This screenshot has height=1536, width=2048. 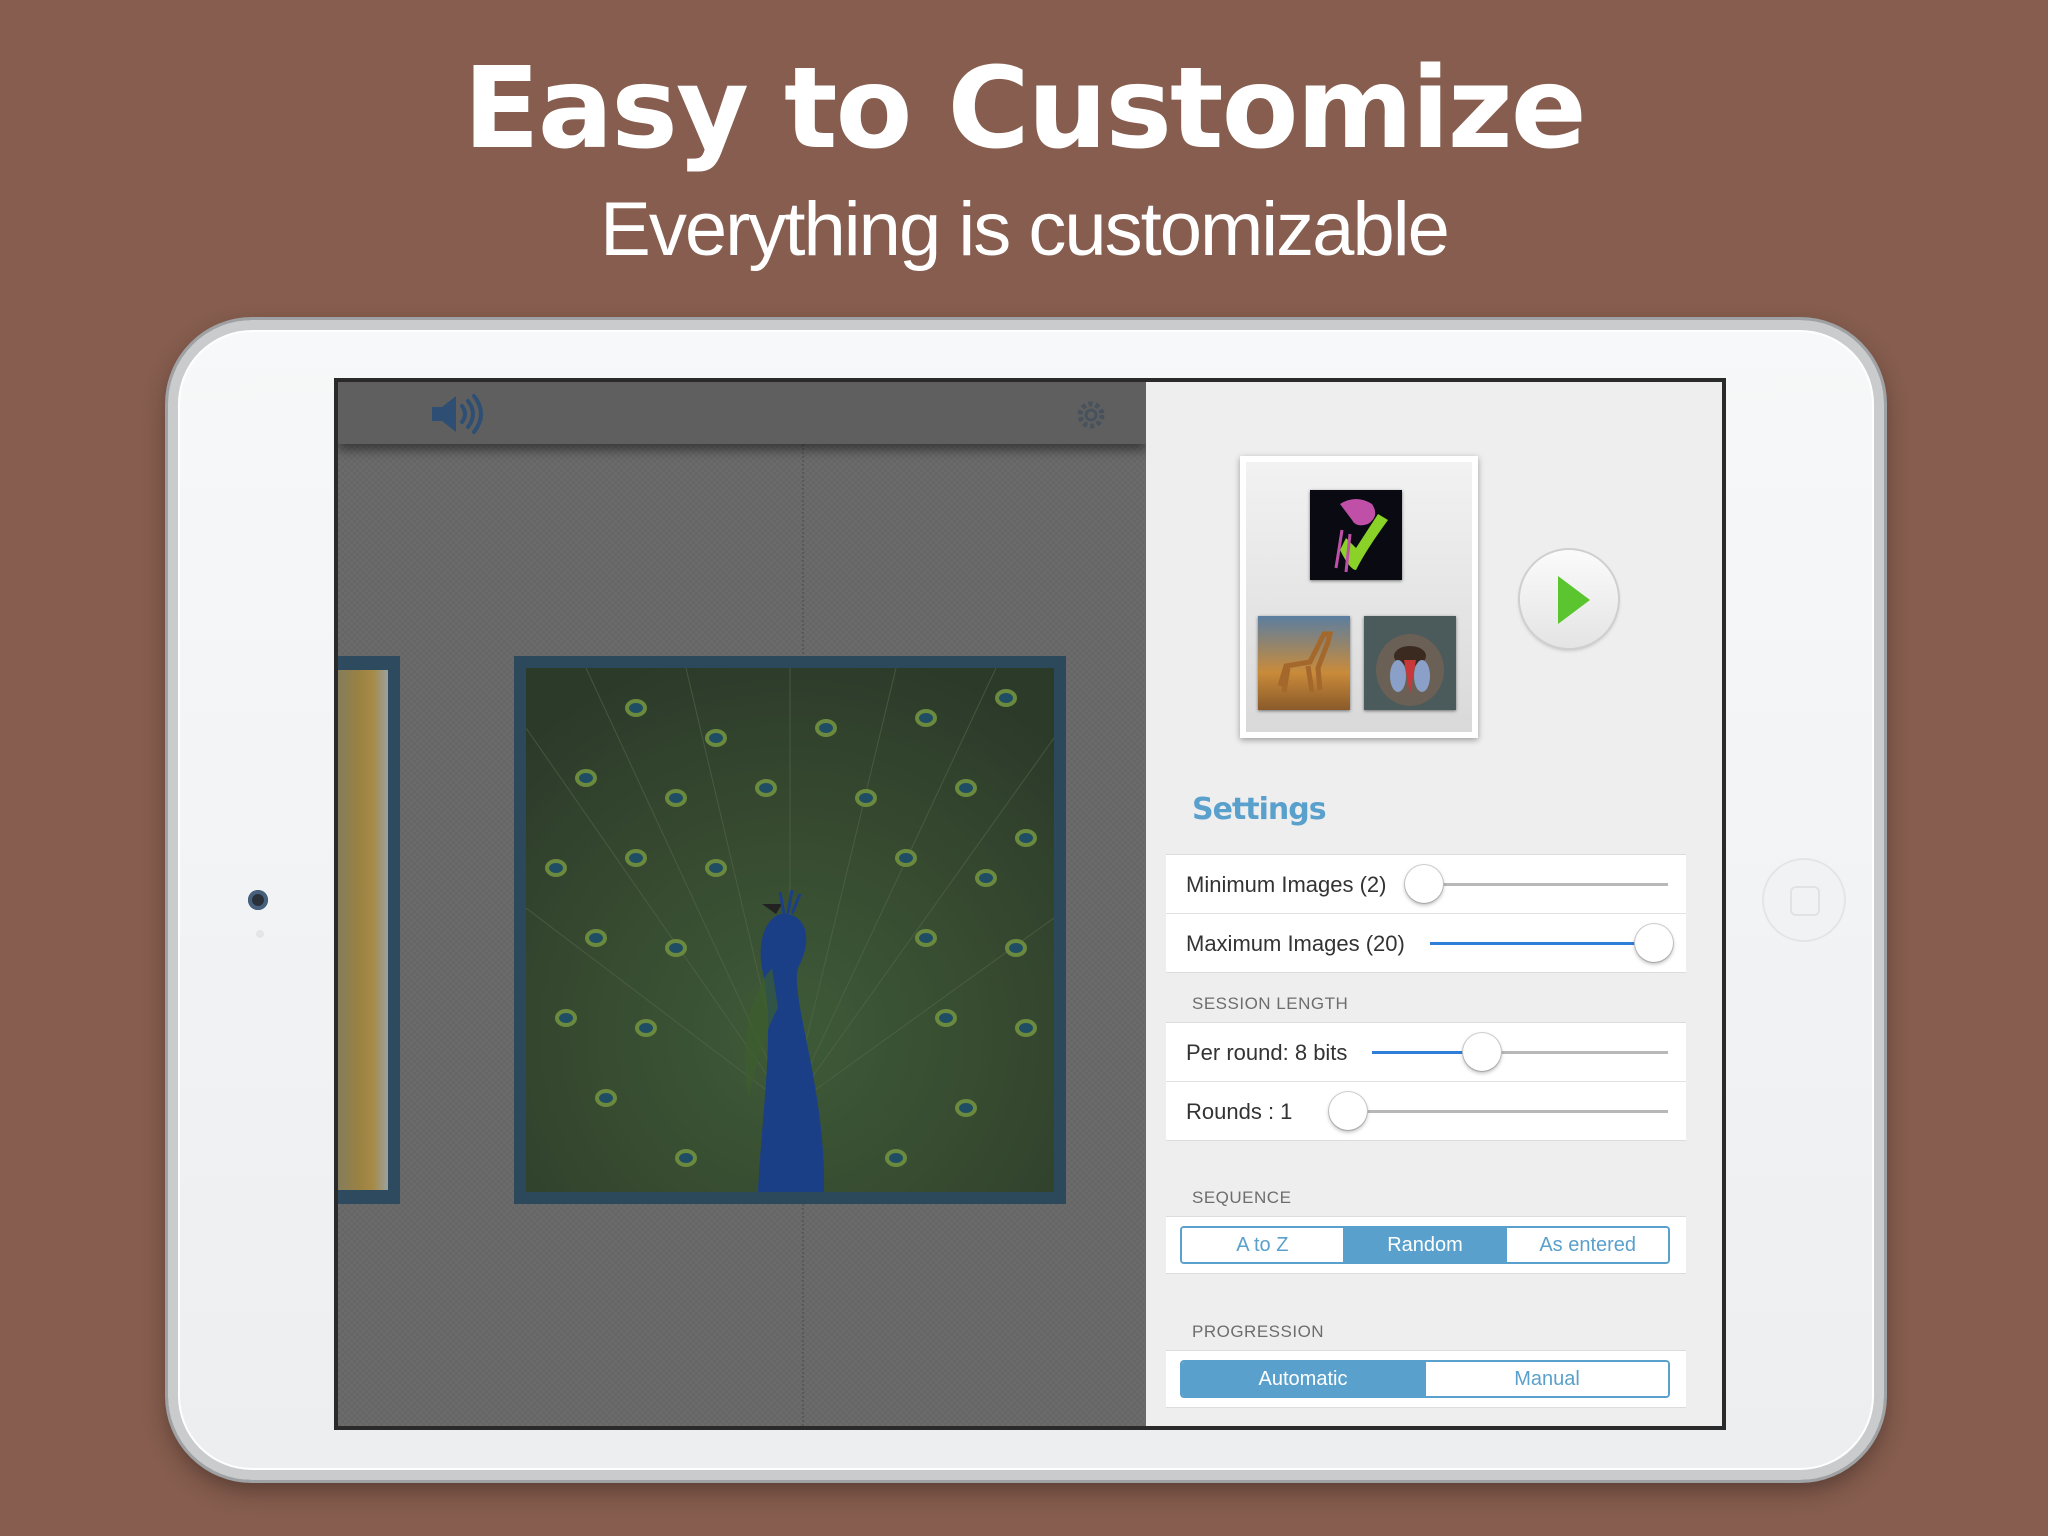 I want to click on max-images-slider-thumb, so click(x=1653, y=943).